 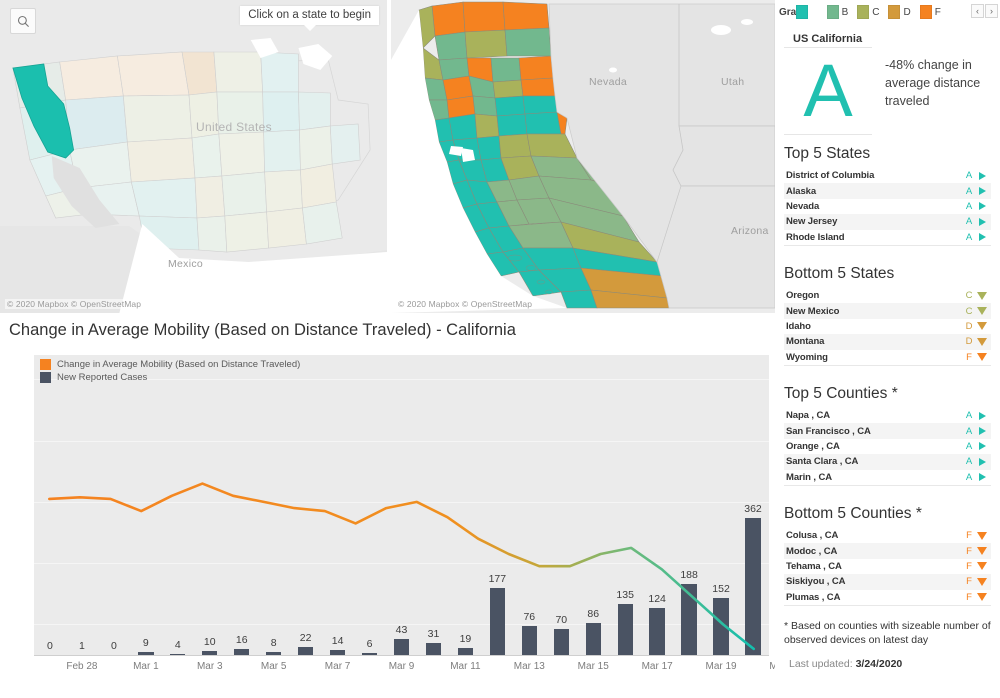 I want to click on map-search-button, so click(x=23, y=21).